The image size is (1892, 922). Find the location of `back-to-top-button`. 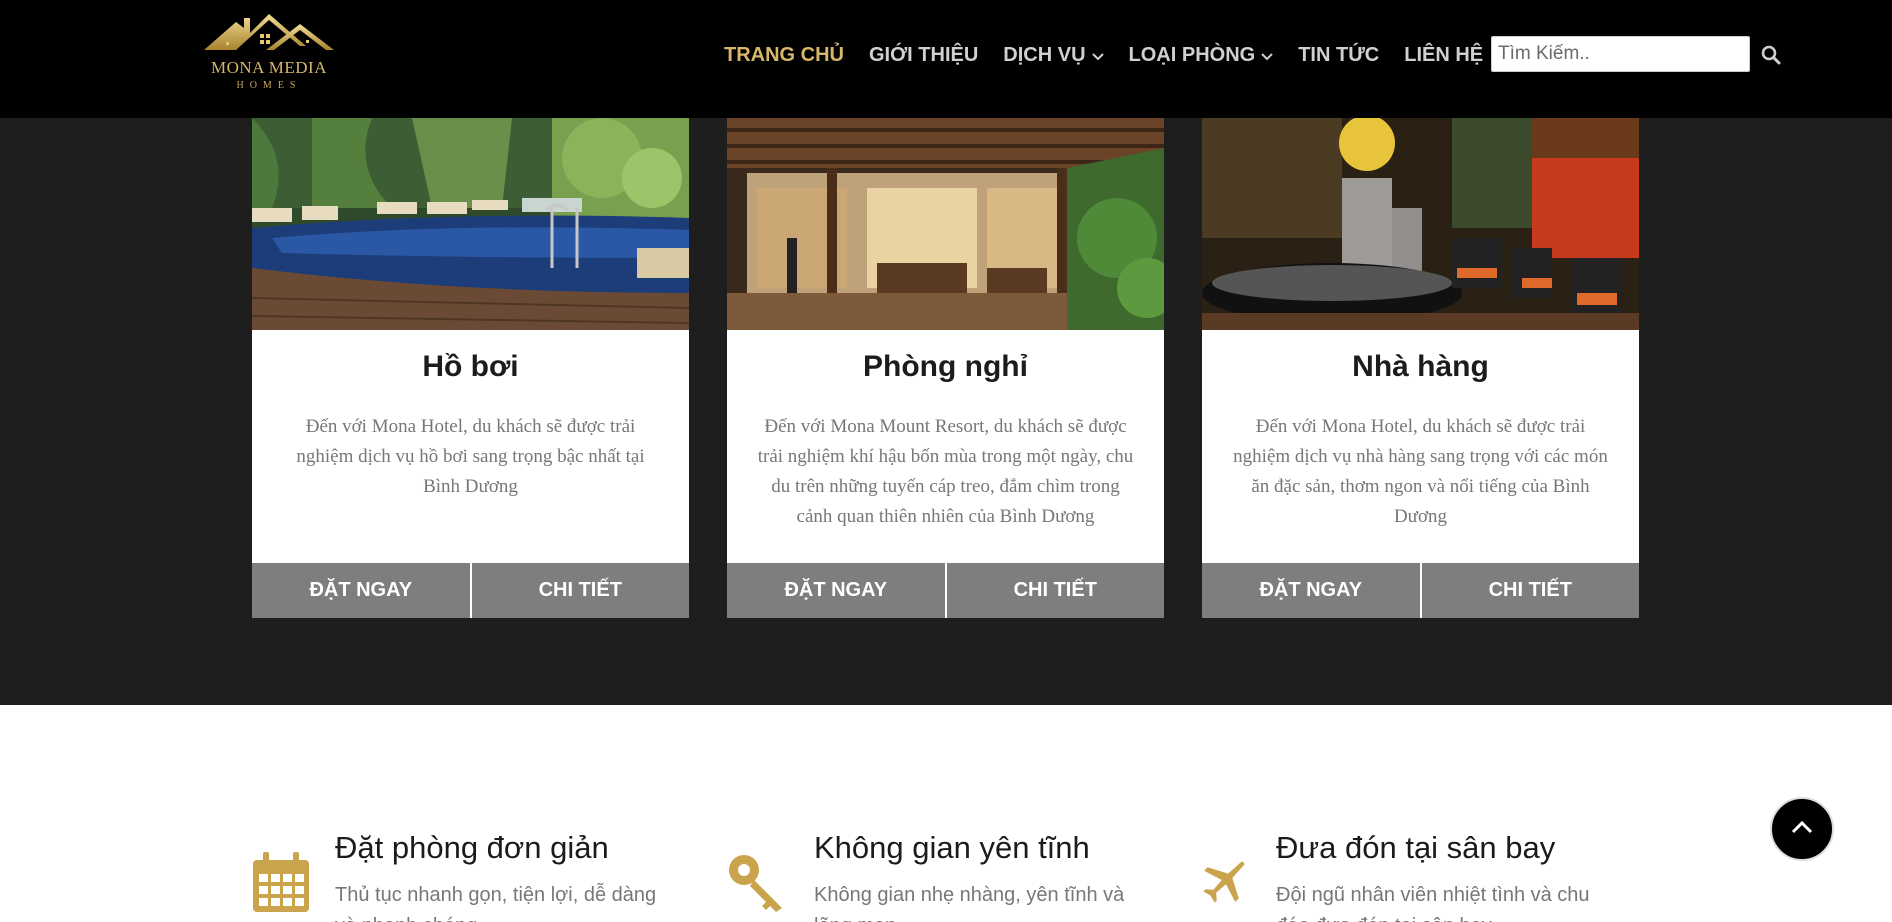

back-to-top-button is located at coordinates (1802, 829).